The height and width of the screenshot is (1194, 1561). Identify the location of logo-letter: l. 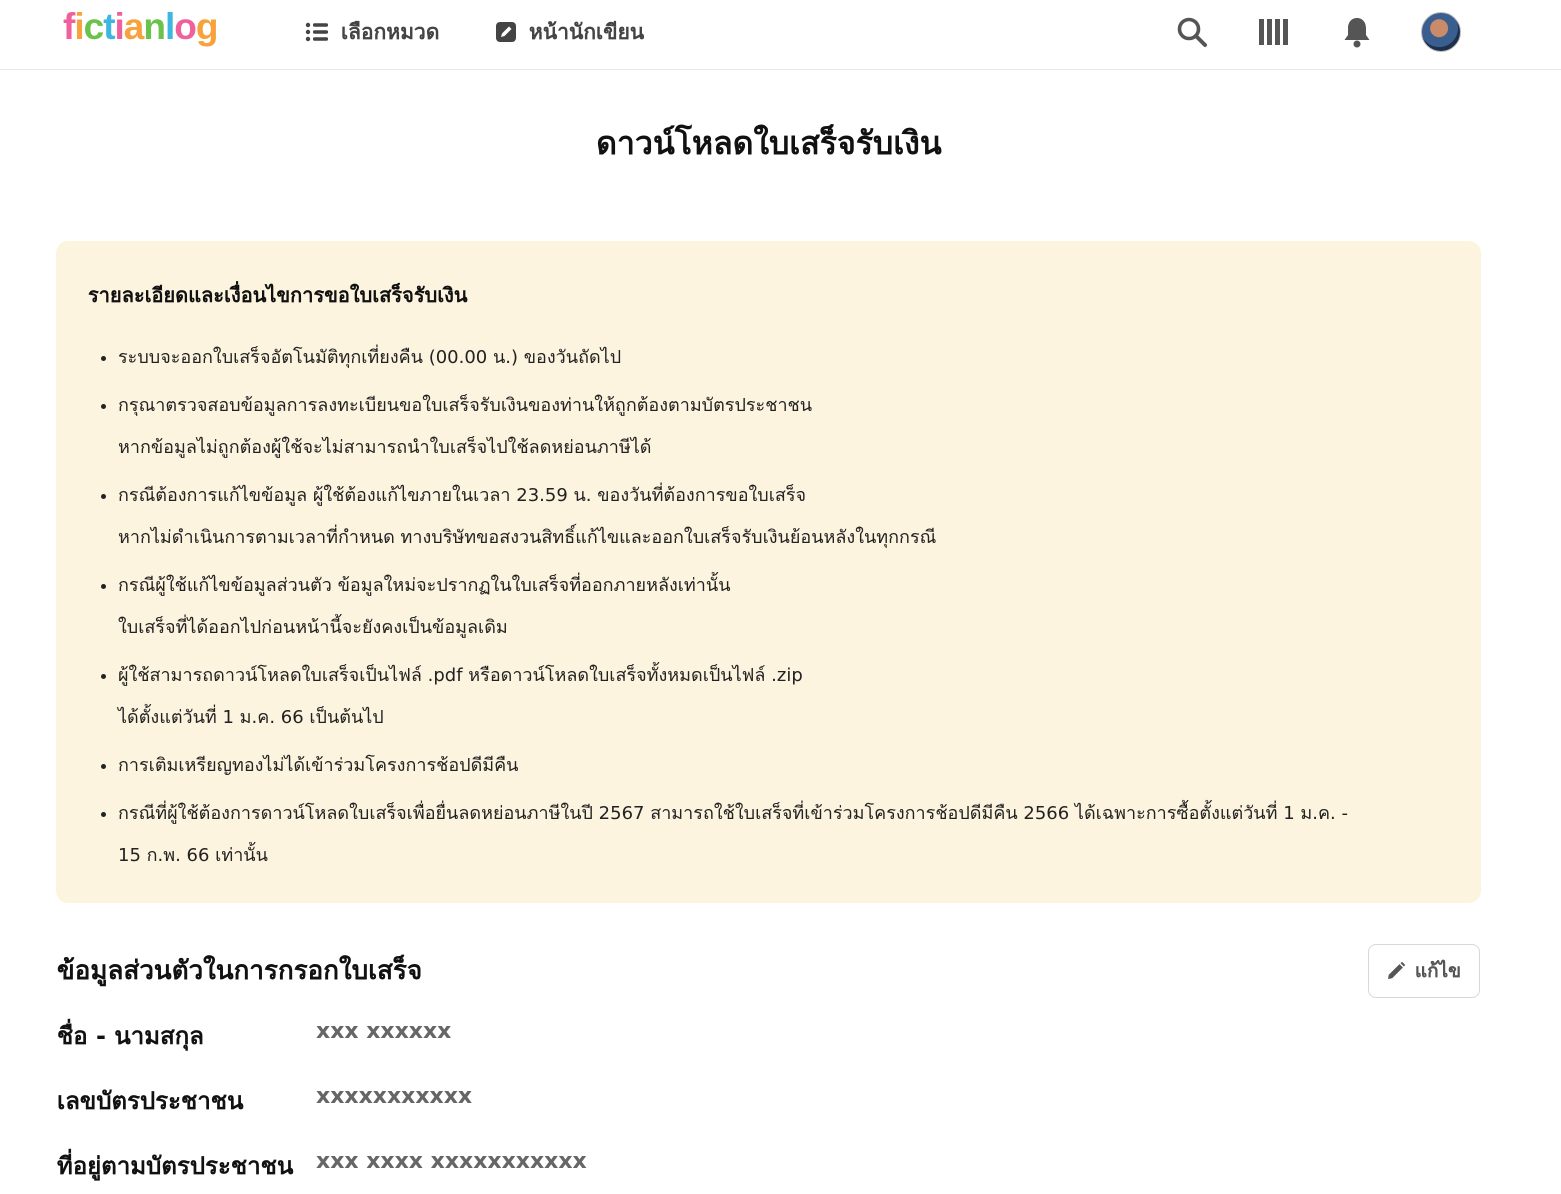
(169, 26).